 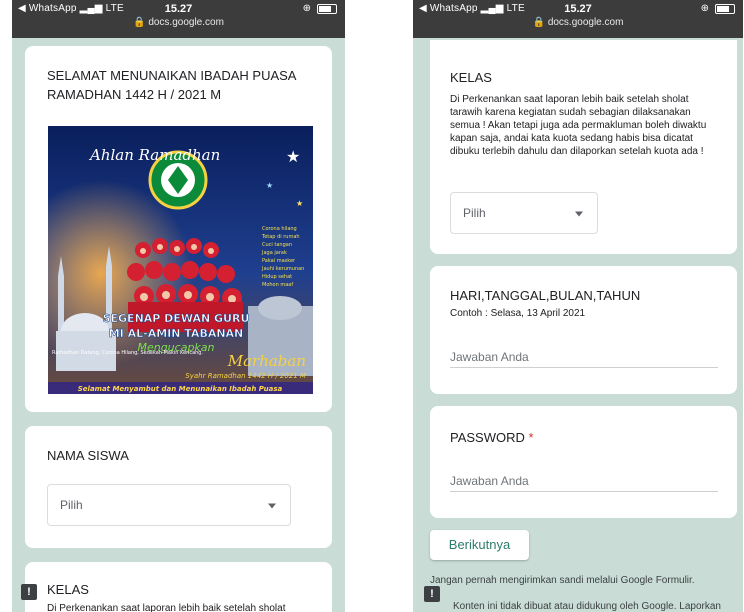 I want to click on nama-siswa-card: NAMA SISWA Pilih, so click(x=178, y=487).